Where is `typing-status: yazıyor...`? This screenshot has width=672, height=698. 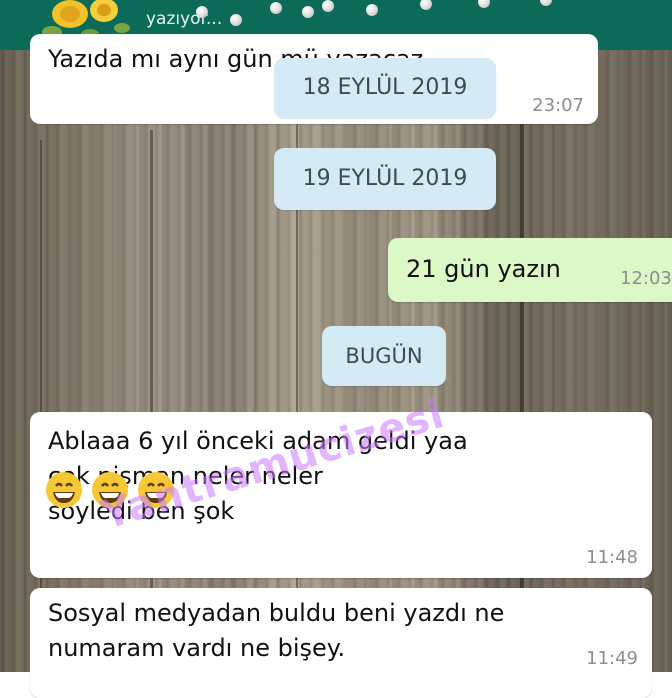 typing-status: yazıyor... is located at coordinates (184, 19).